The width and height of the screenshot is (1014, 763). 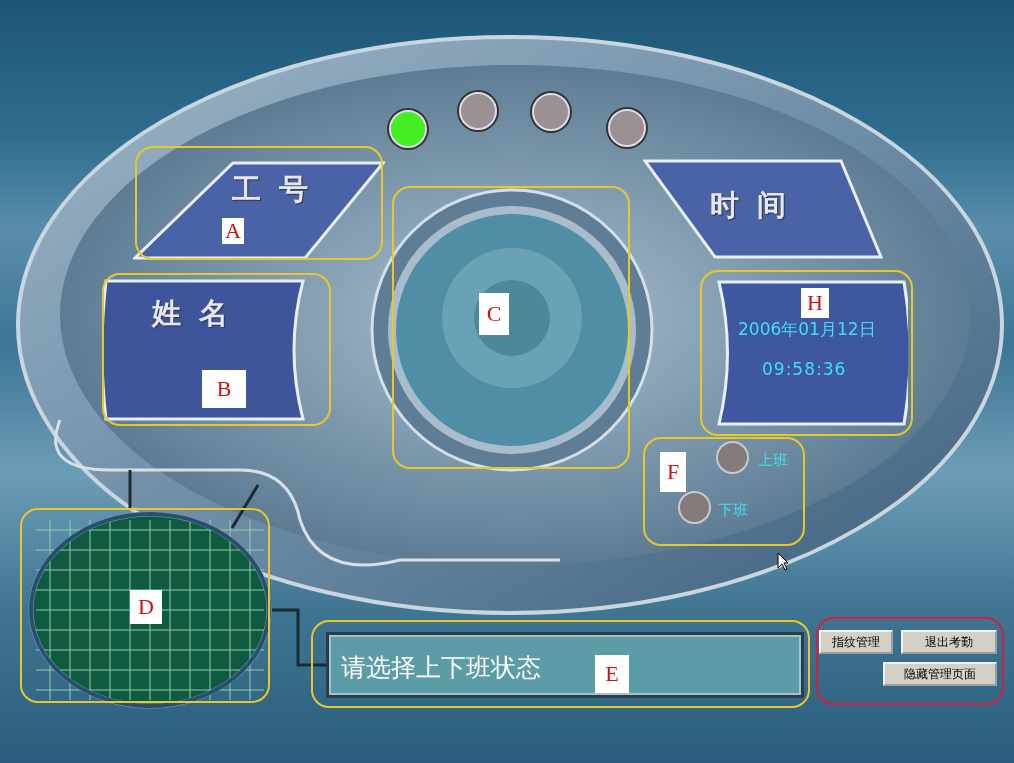 I want to click on annotation-label: A, so click(x=233, y=231).